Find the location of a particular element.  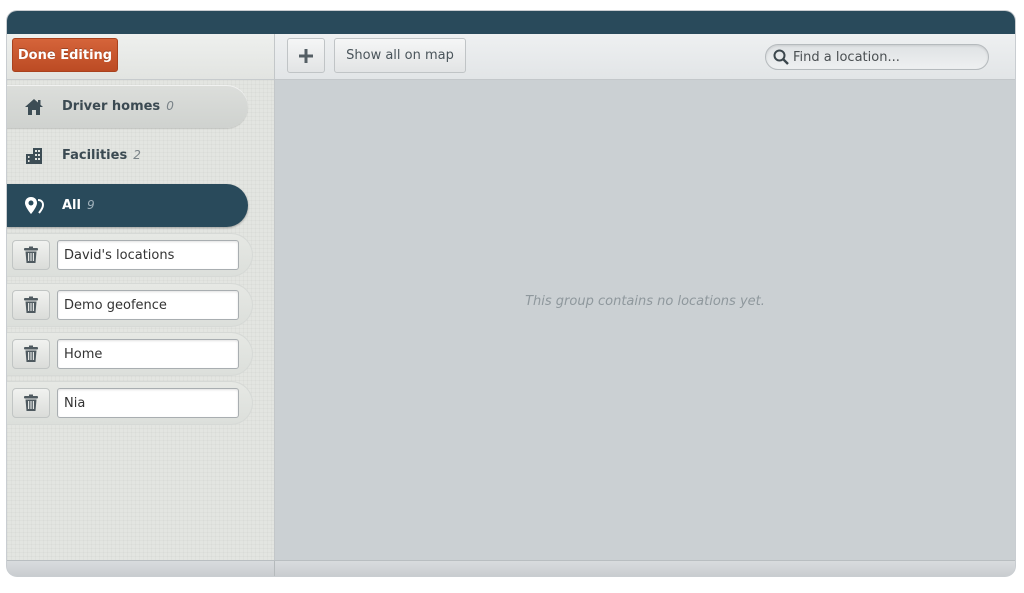

group-count: 0 is located at coordinates (170, 106).